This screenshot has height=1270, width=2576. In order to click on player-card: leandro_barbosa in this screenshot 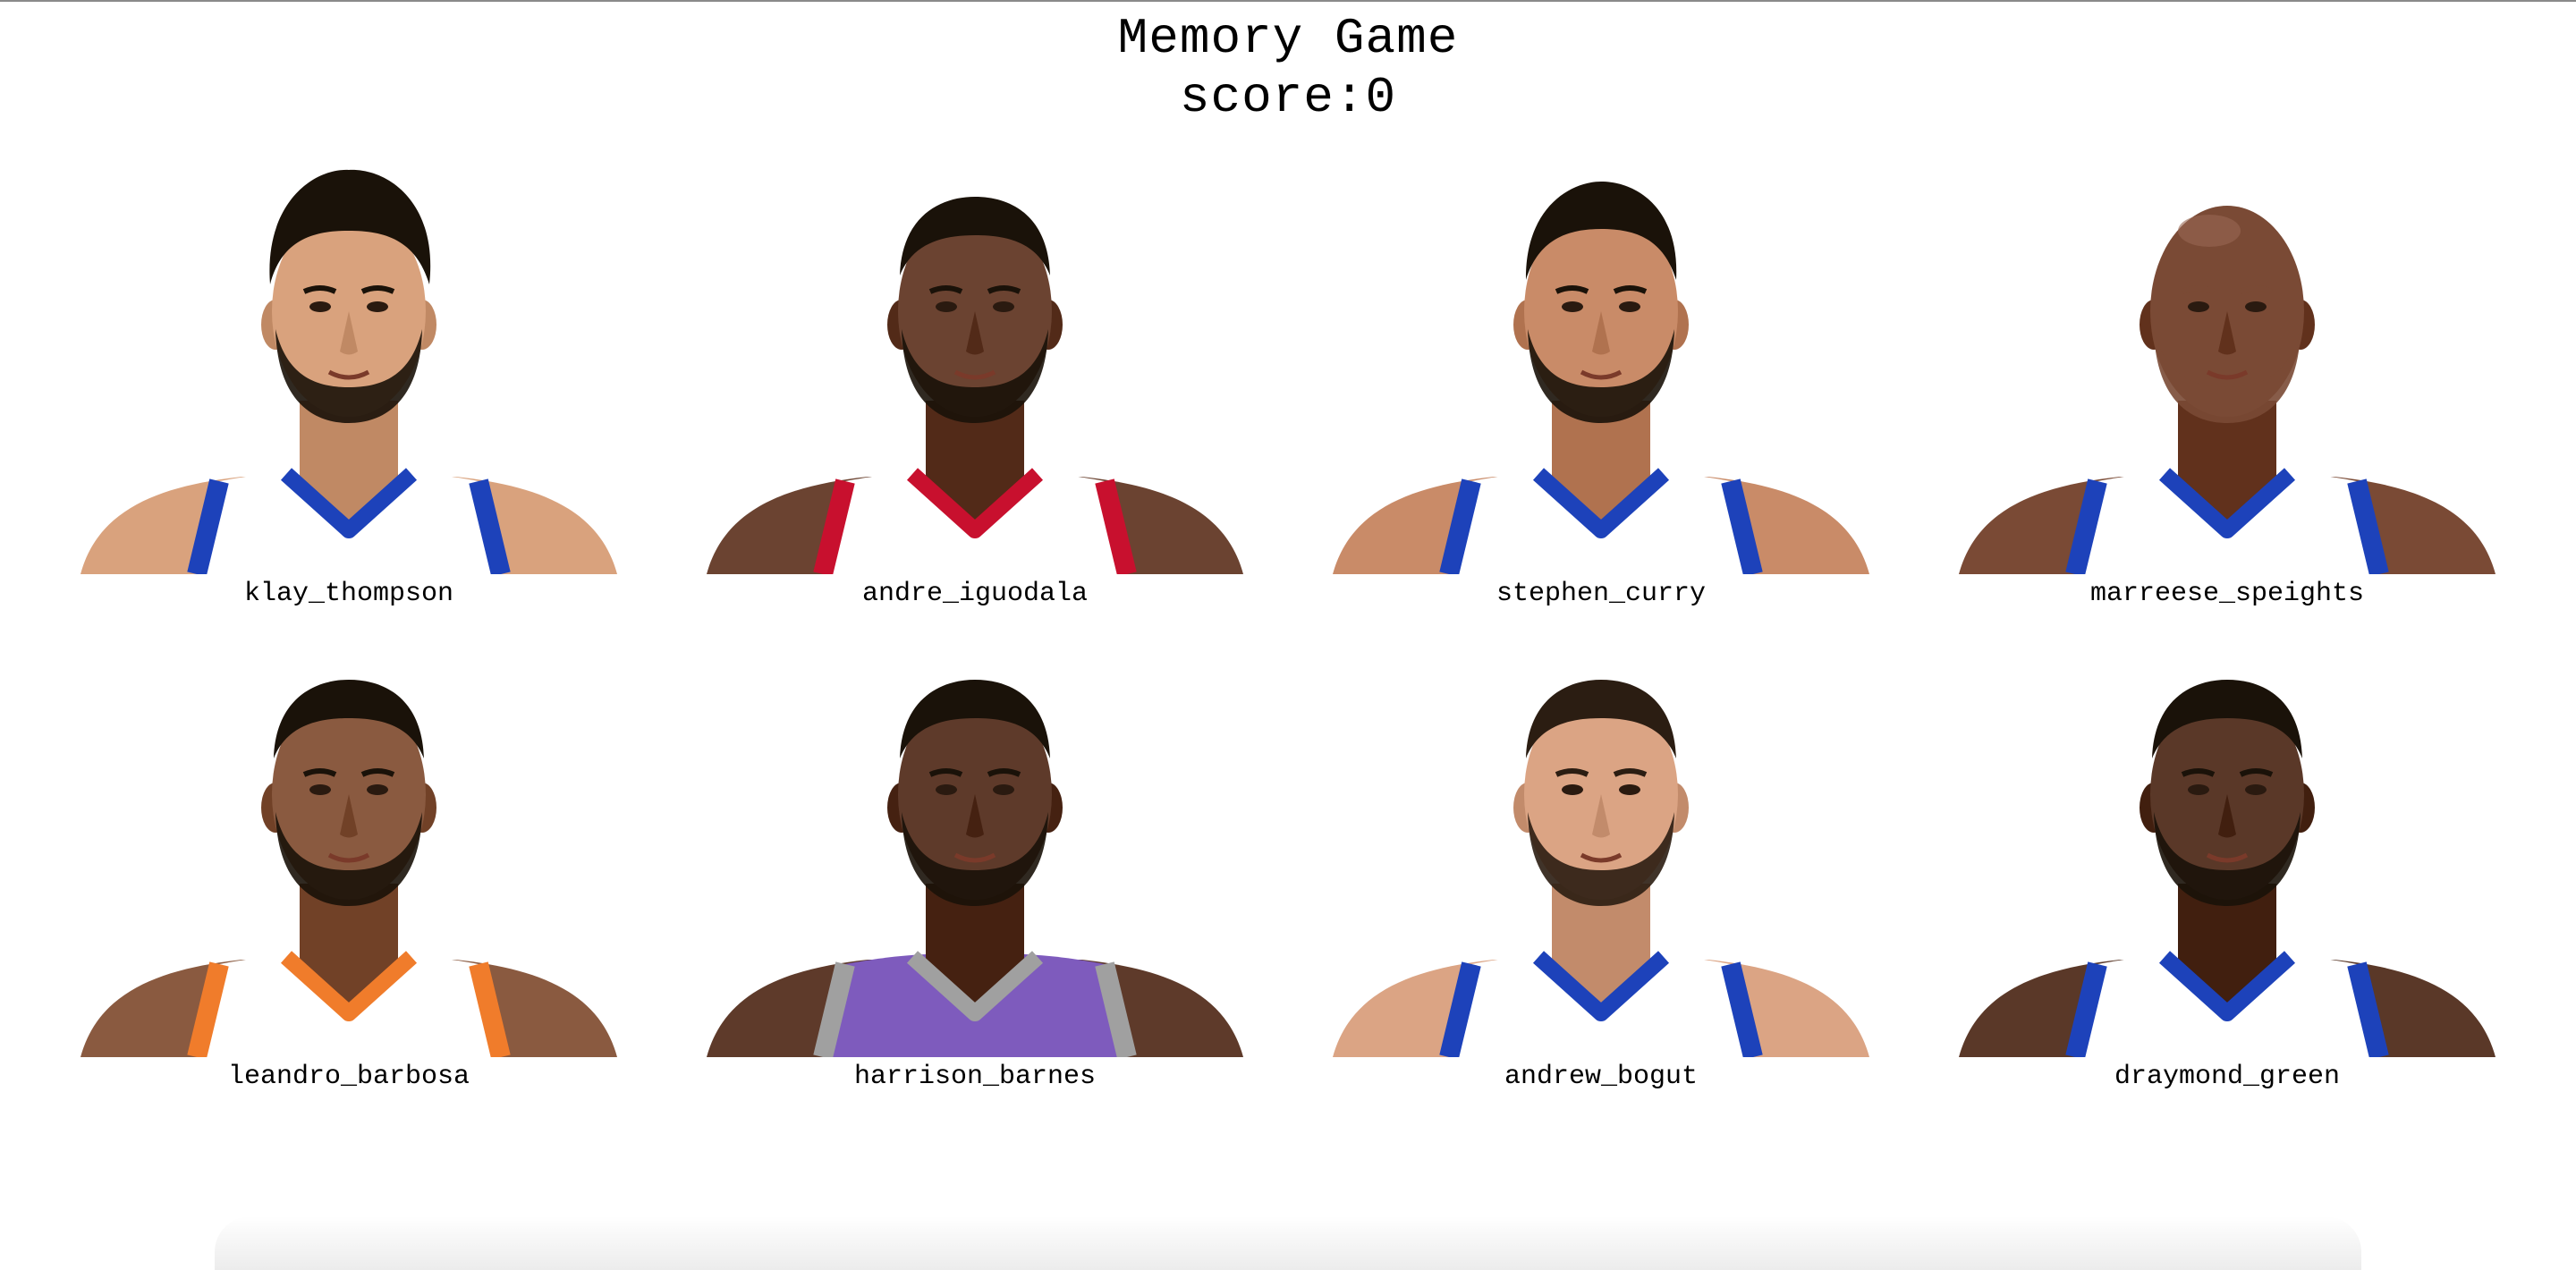, I will do `click(349, 856)`.